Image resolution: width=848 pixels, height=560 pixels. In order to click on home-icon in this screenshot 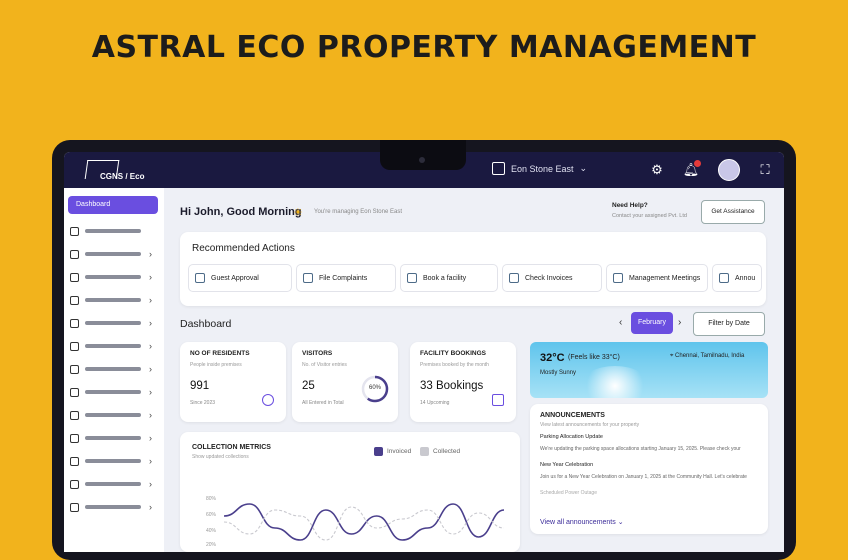, I will do `click(74, 231)`.